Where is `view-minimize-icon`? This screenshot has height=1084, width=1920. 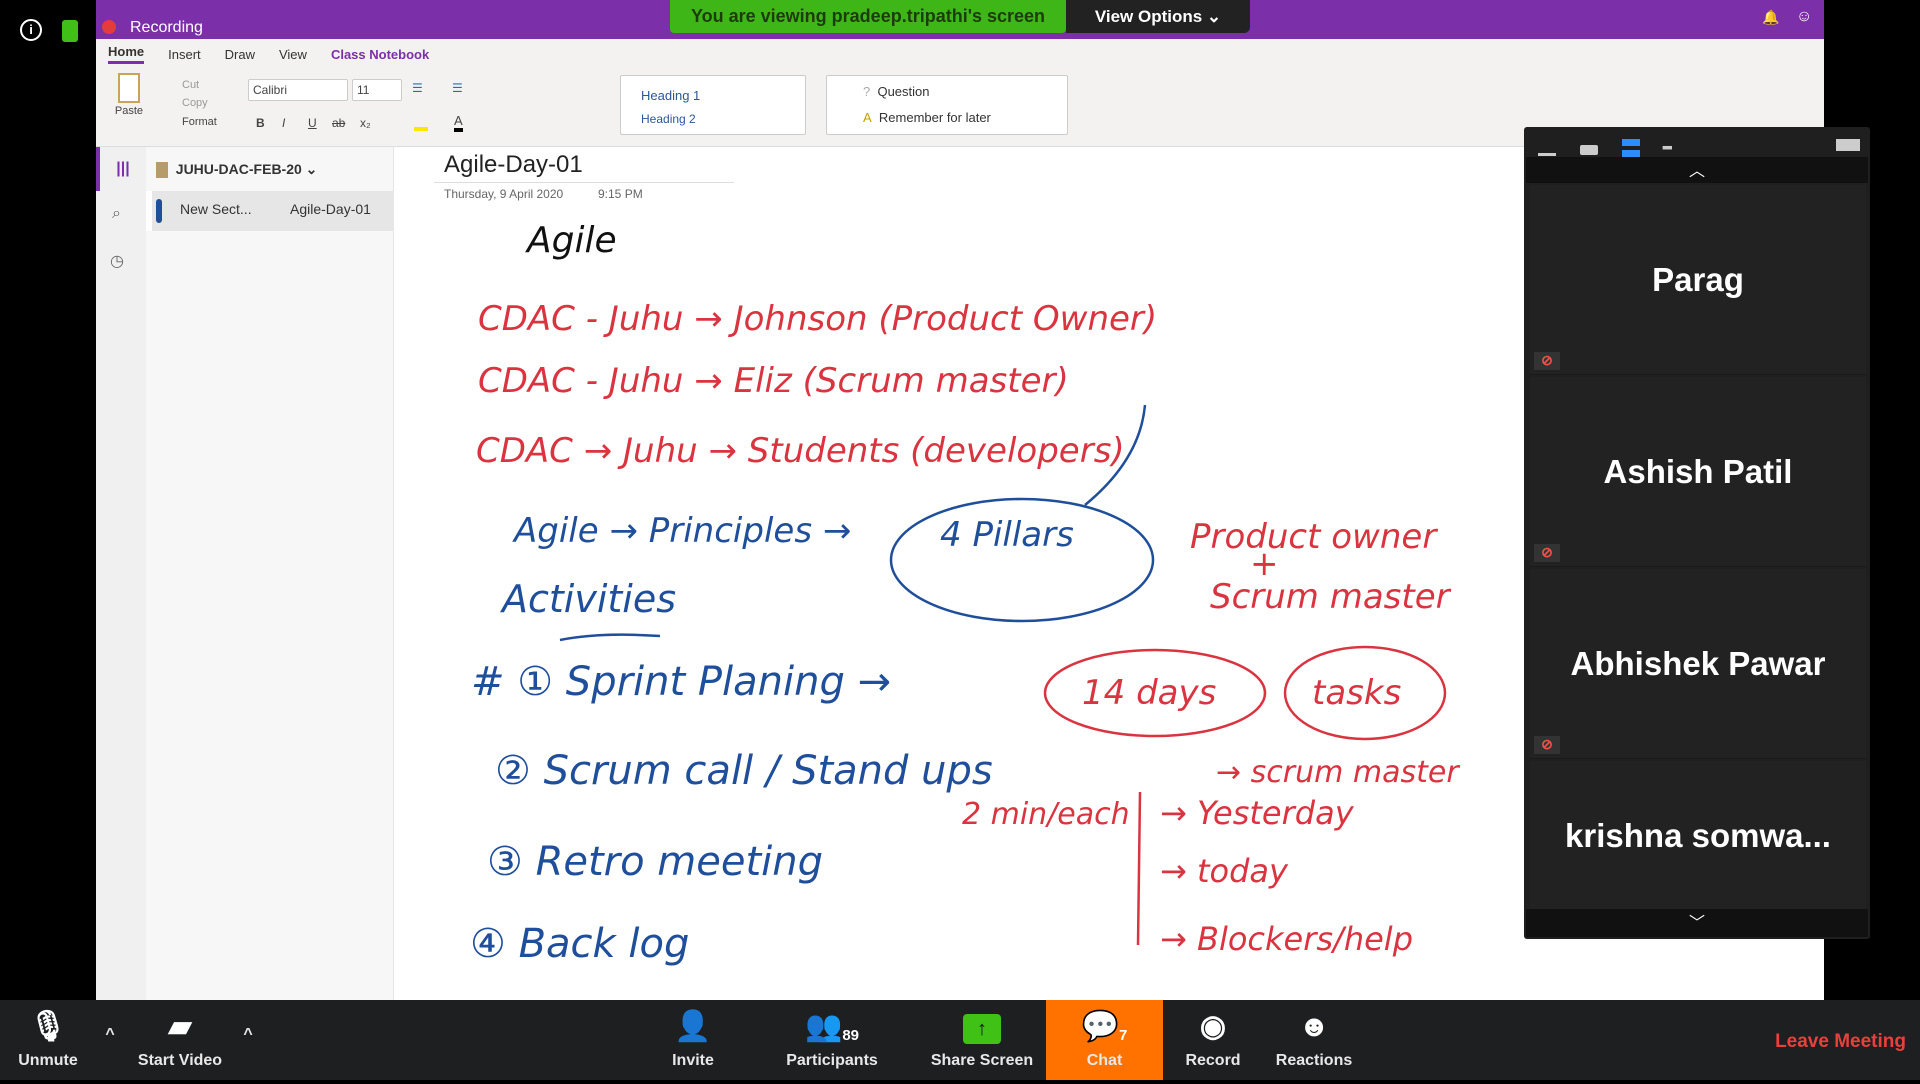
view-minimize-icon is located at coordinates (1547, 154).